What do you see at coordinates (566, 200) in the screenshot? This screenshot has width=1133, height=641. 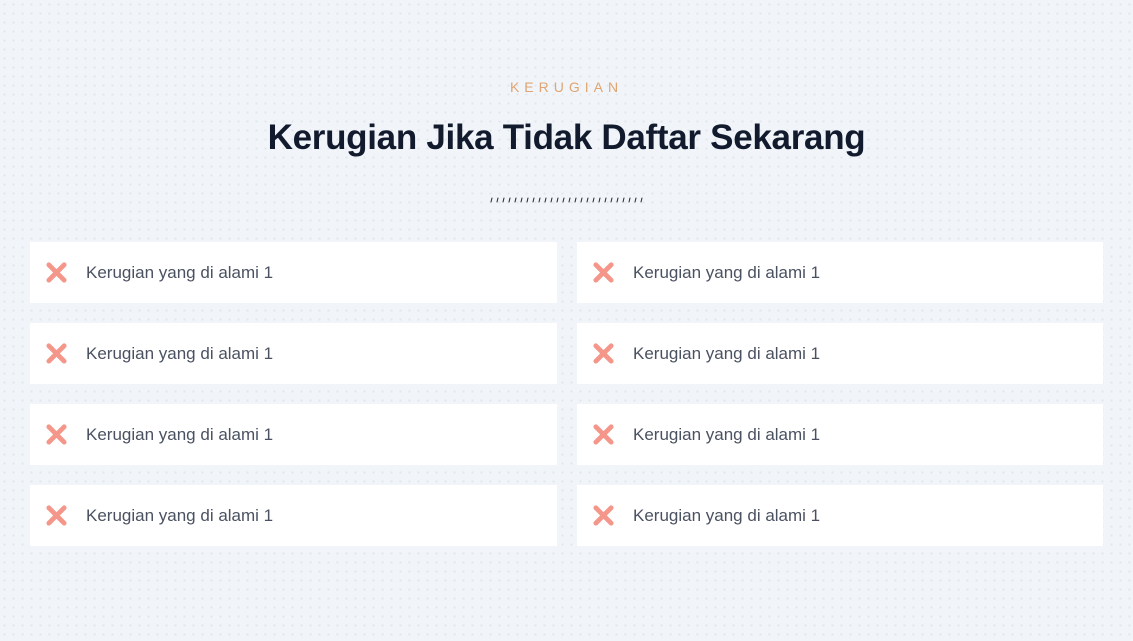 I see `decorative-divider` at bounding box center [566, 200].